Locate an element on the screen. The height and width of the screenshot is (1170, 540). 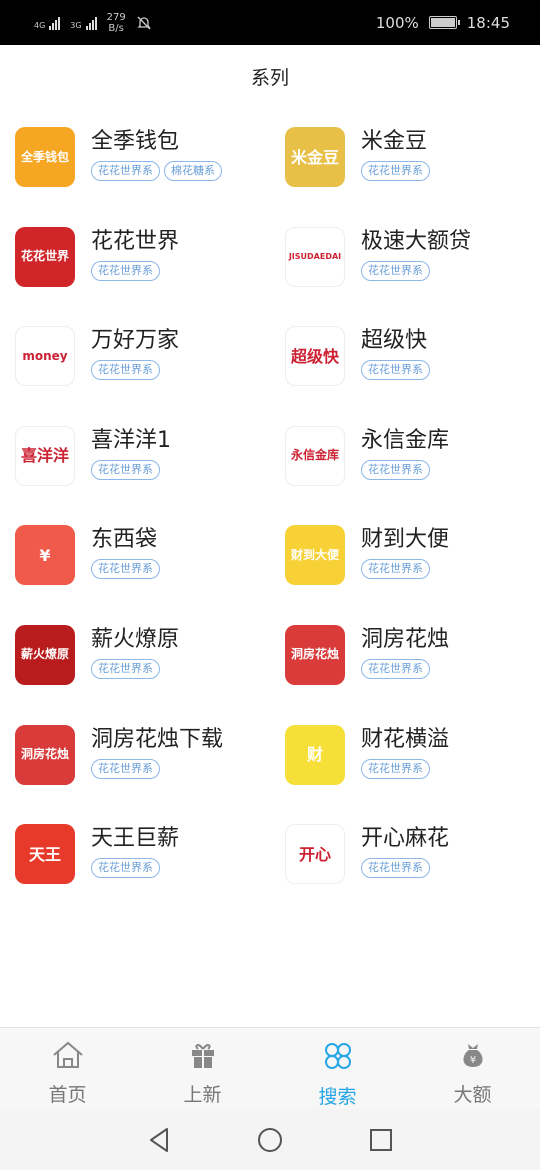
app-list-item: 花花世界 花花世界 花花世界系 is located at coordinates (135, 257).